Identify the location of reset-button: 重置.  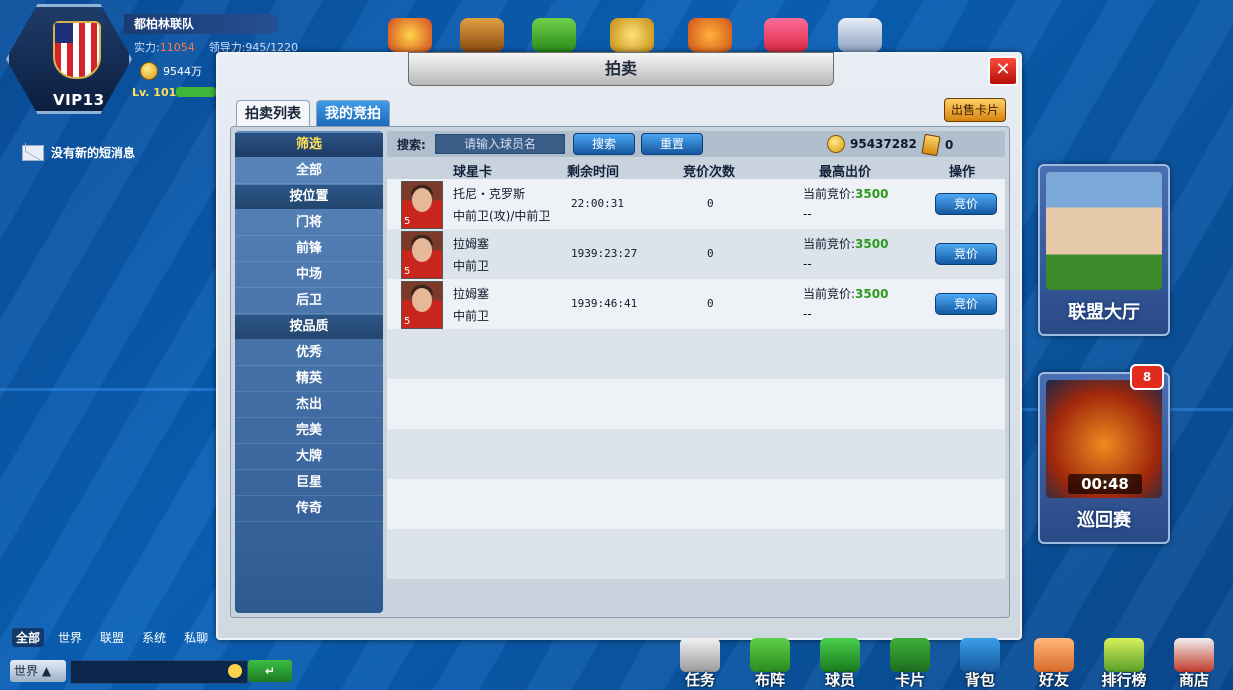
(672, 144).